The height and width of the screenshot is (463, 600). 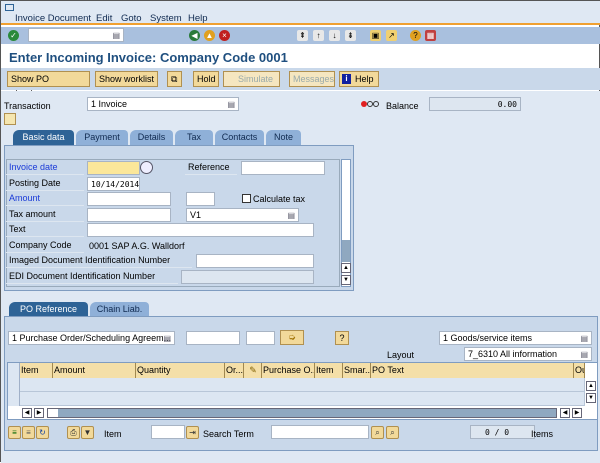 I want to click on items-label: Items, so click(x=542, y=434).